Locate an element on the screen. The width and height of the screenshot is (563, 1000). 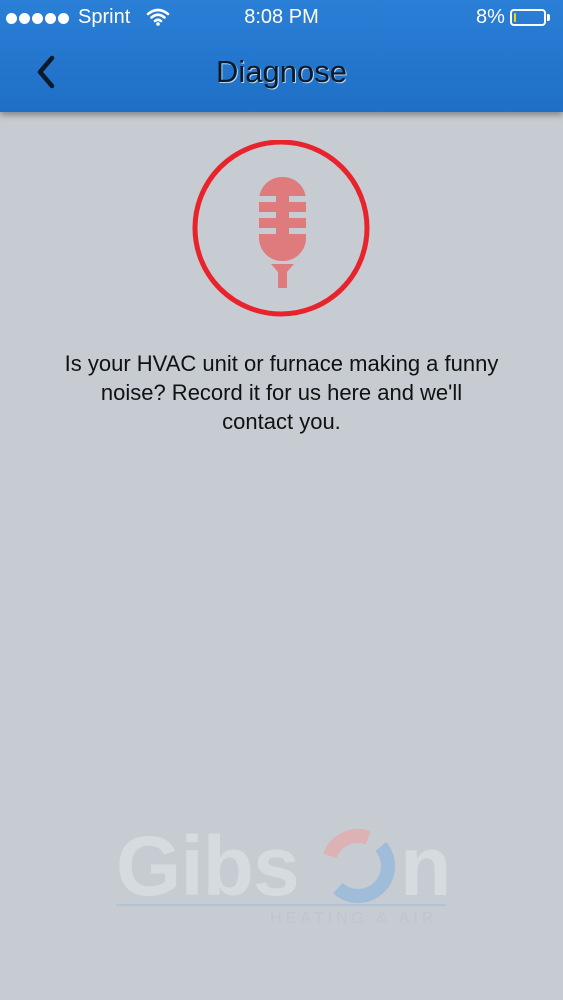
logo-tagline: HEATING & AIR is located at coordinates (354, 918).